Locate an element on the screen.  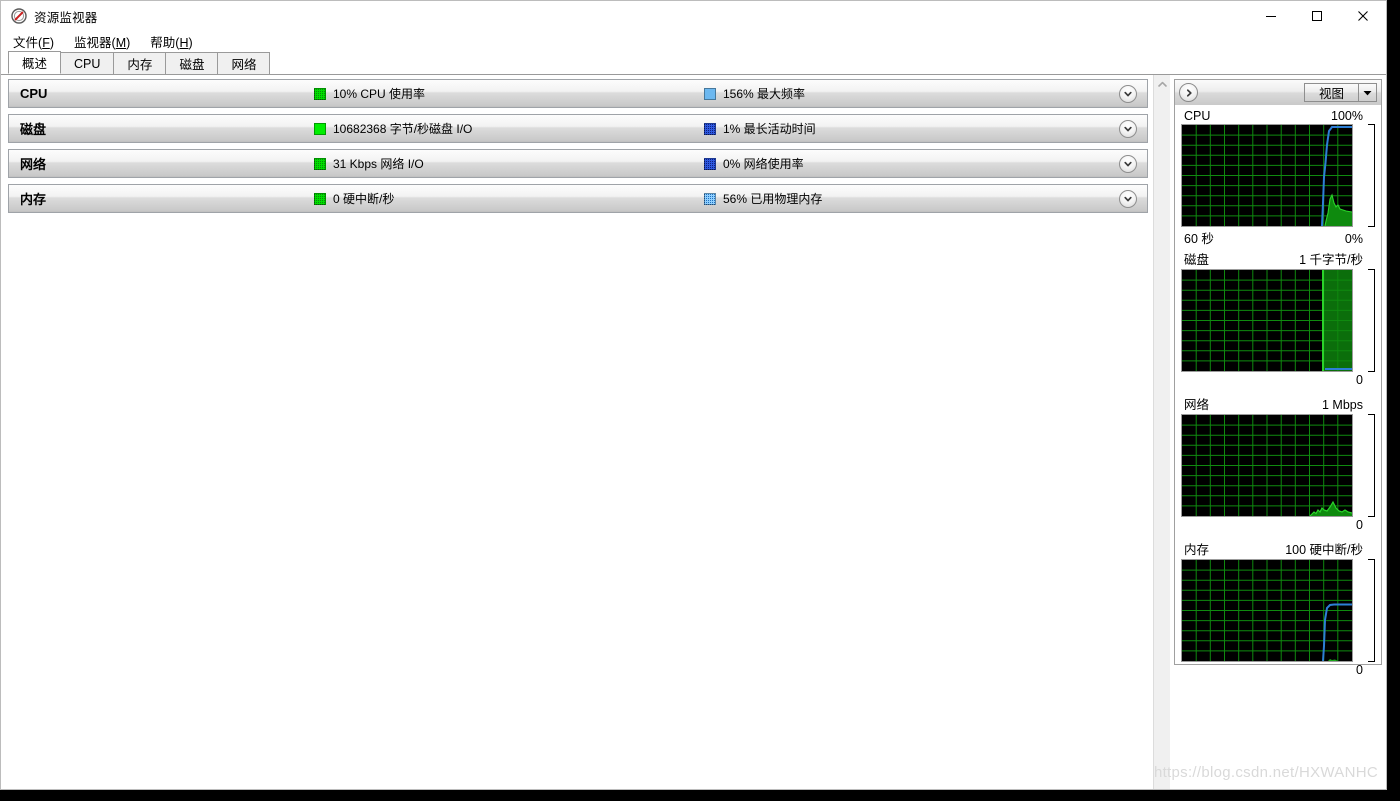
window-title: 资源监视器 is located at coordinates (66, 17).